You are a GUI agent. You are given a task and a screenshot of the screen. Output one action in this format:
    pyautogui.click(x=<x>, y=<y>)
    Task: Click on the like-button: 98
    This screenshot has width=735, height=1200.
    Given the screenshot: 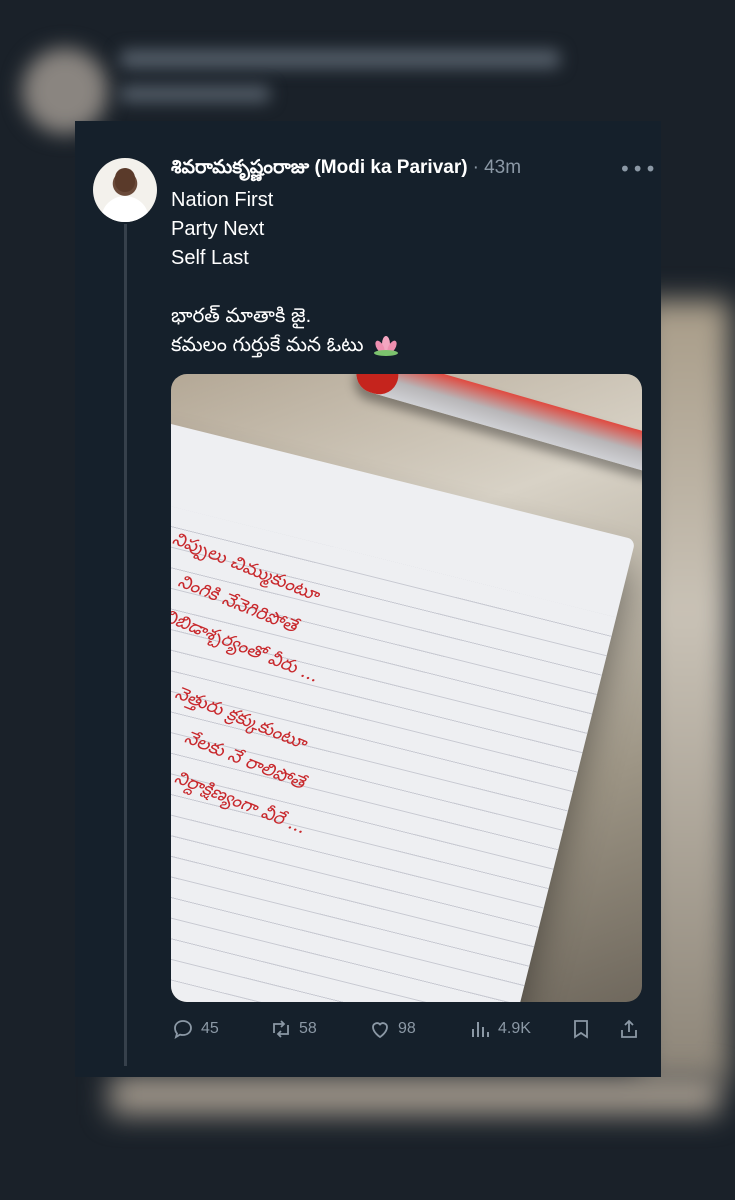 What is the action you would take?
    pyautogui.click(x=392, y=1029)
    